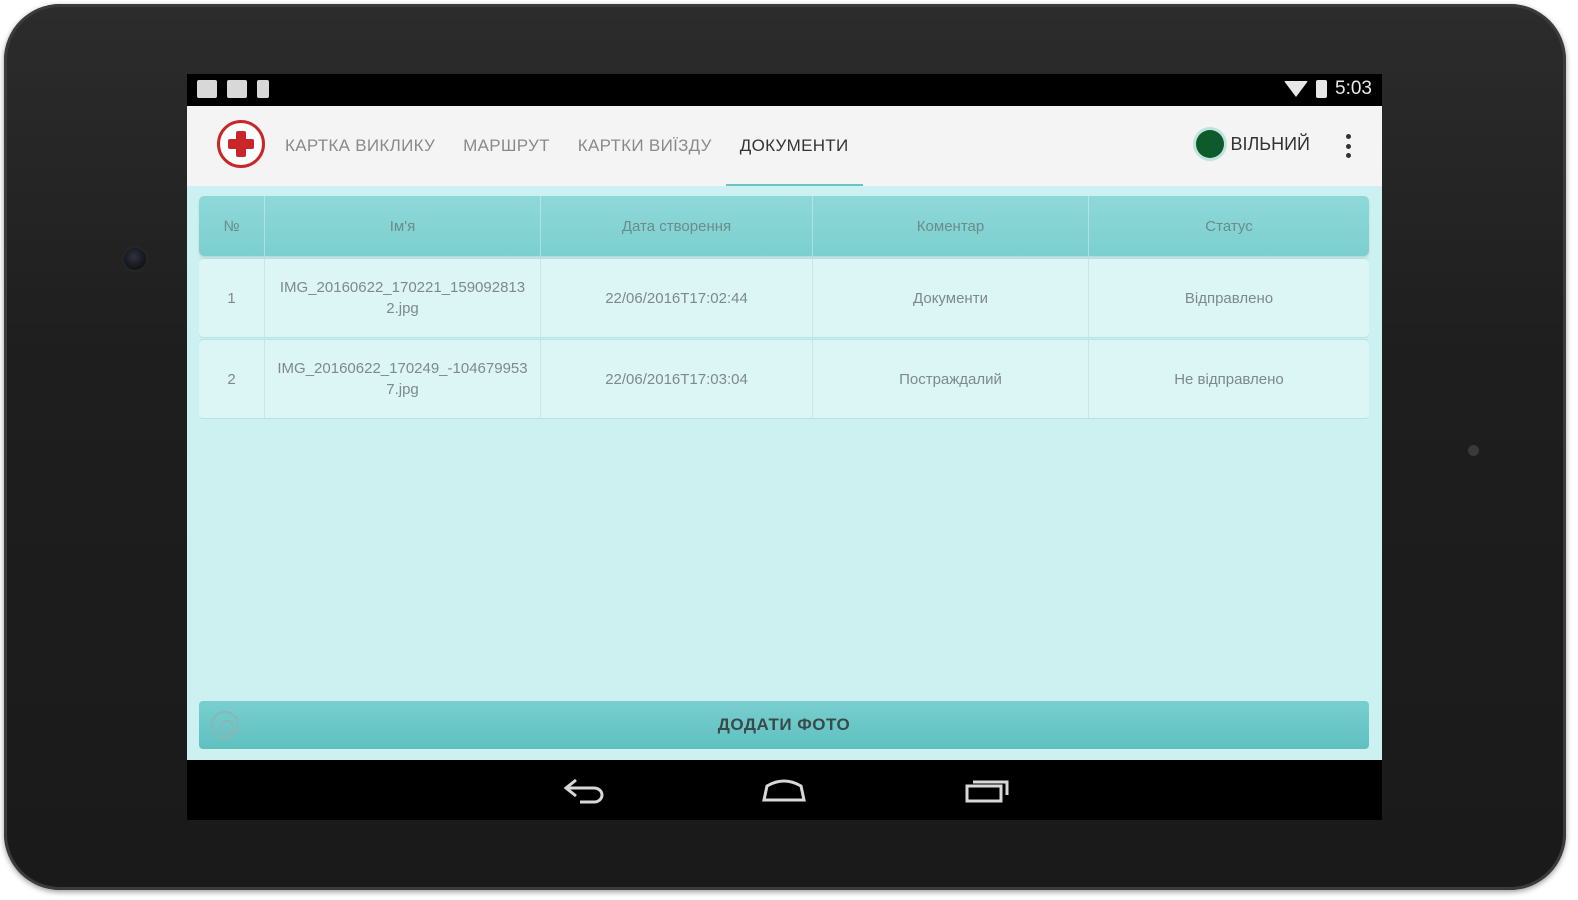 Image resolution: width=1578 pixels, height=900 pixels. What do you see at coordinates (403, 379) in the screenshot?
I see `cell-name: IMG_20160622_170249_-1046799537.jpg` at bounding box center [403, 379].